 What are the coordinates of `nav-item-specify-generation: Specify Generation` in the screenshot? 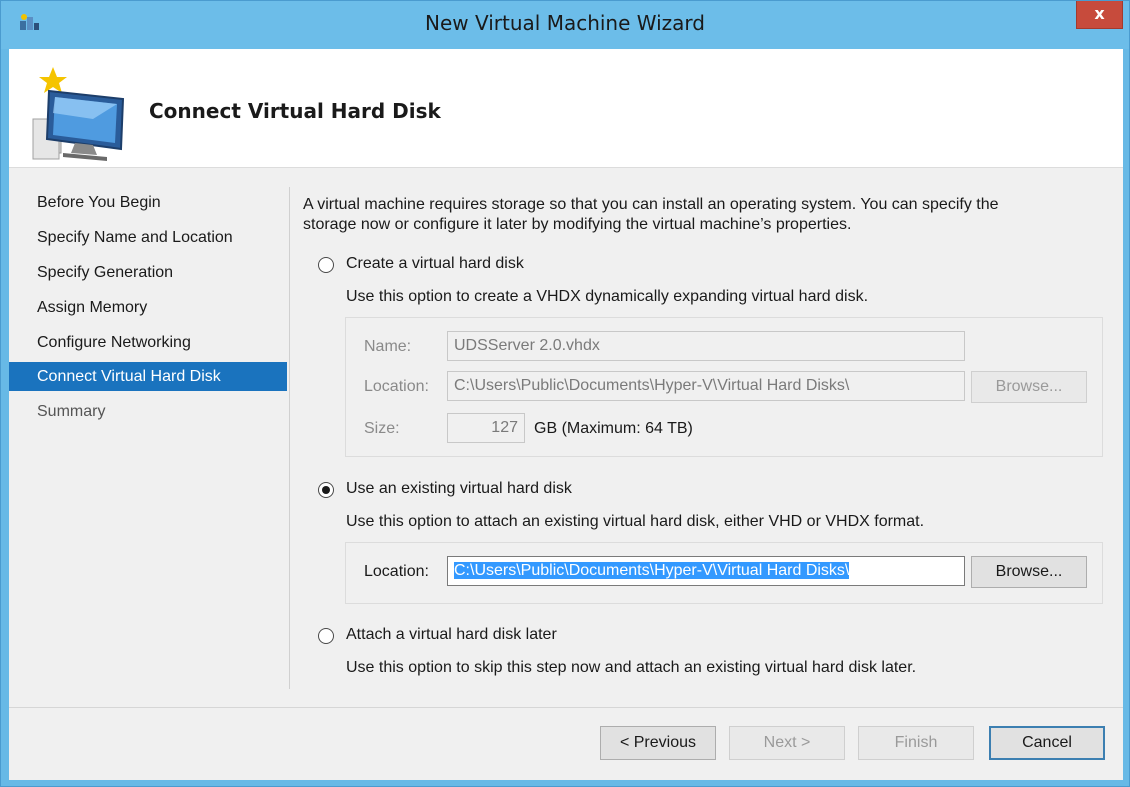 It's located at (148, 272).